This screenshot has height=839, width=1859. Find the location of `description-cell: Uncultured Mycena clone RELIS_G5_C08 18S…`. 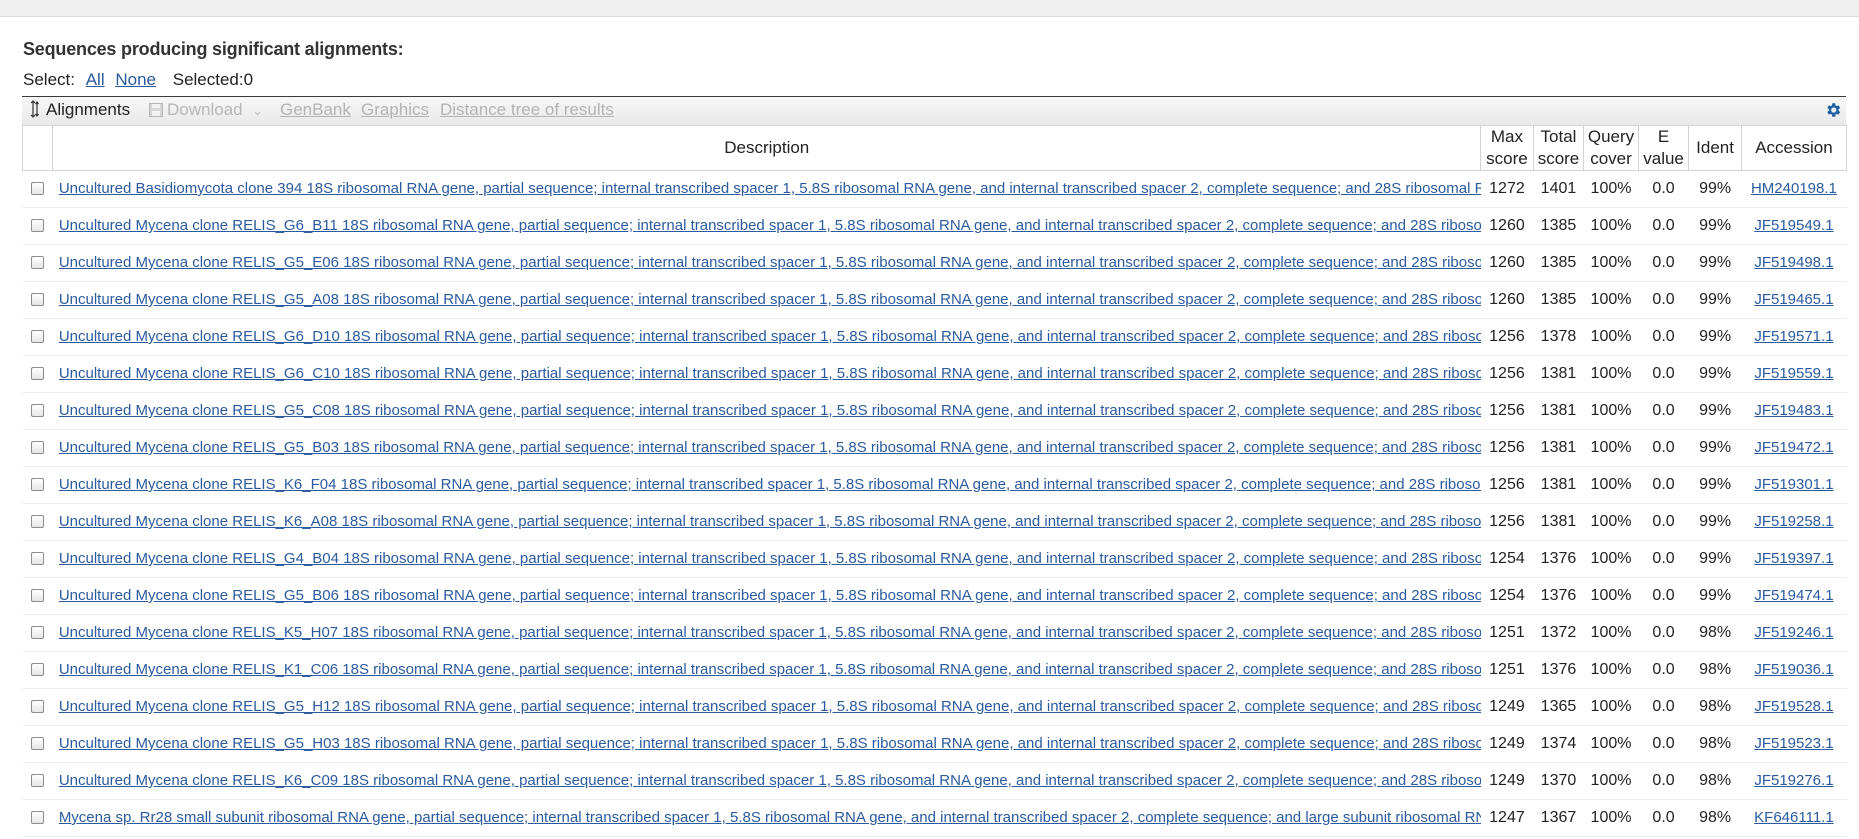

description-cell: Uncultured Mycena clone RELIS_G5_C08 18S… is located at coordinates (766, 411).